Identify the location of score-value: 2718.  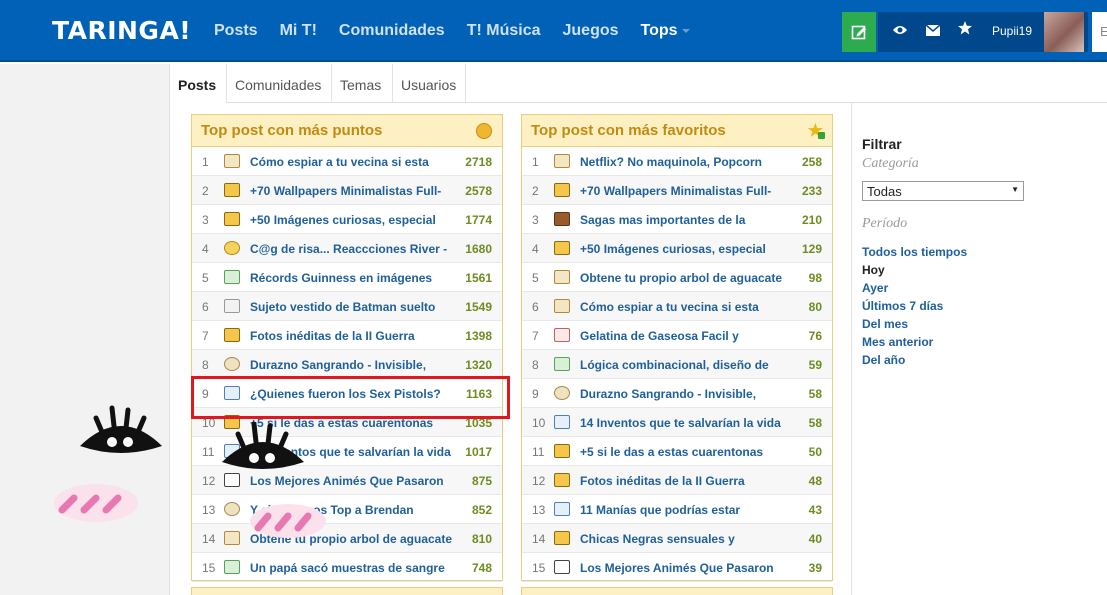
(478, 162).